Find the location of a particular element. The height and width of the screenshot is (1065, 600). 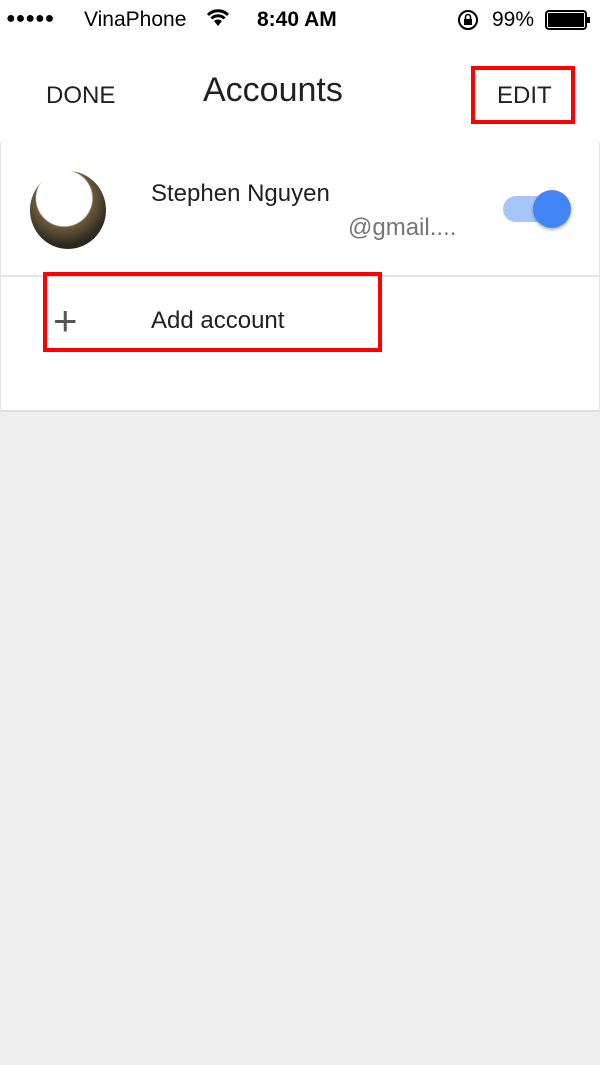

battery-icon is located at coordinates (568, 23).